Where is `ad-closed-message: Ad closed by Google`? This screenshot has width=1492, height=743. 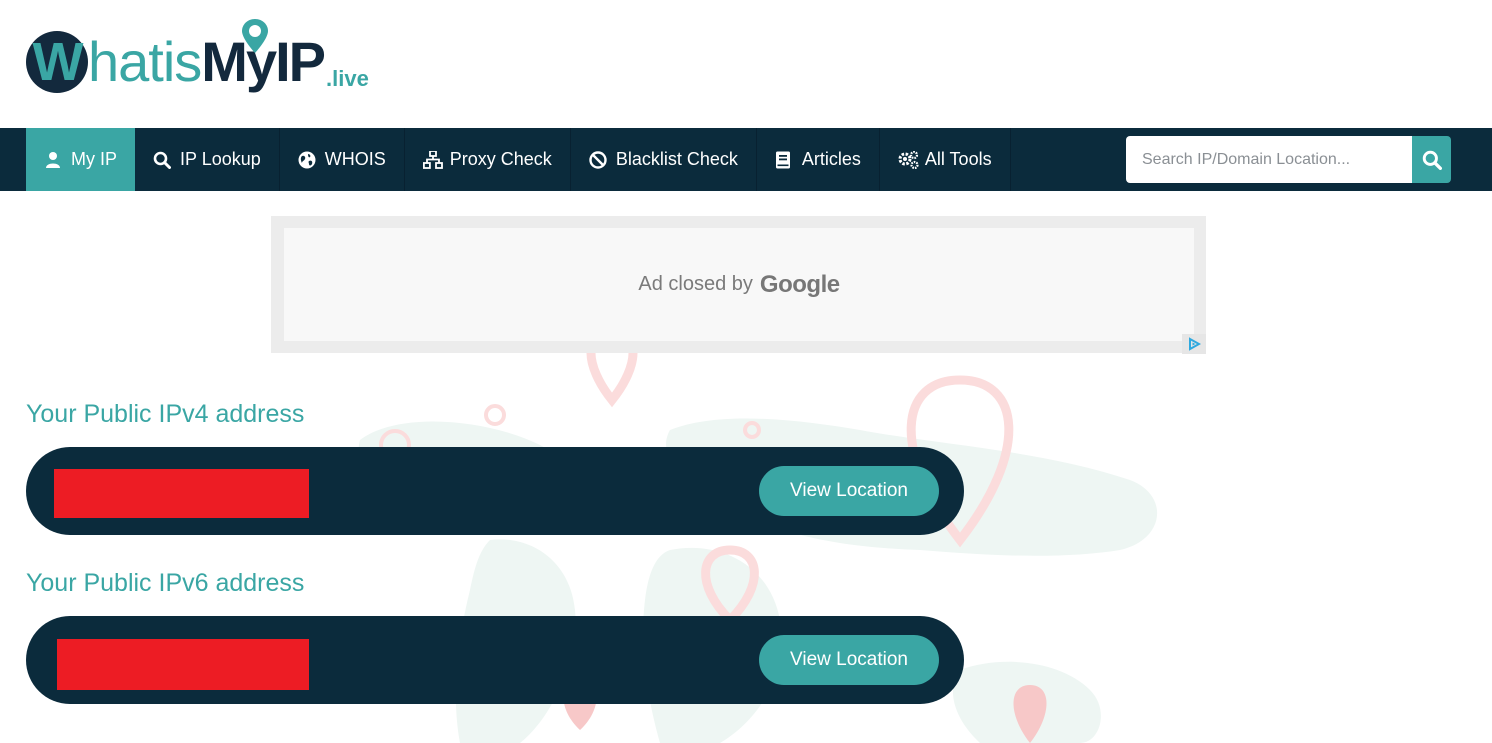 ad-closed-message: Ad closed by Google is located at coordinates (739, 284).